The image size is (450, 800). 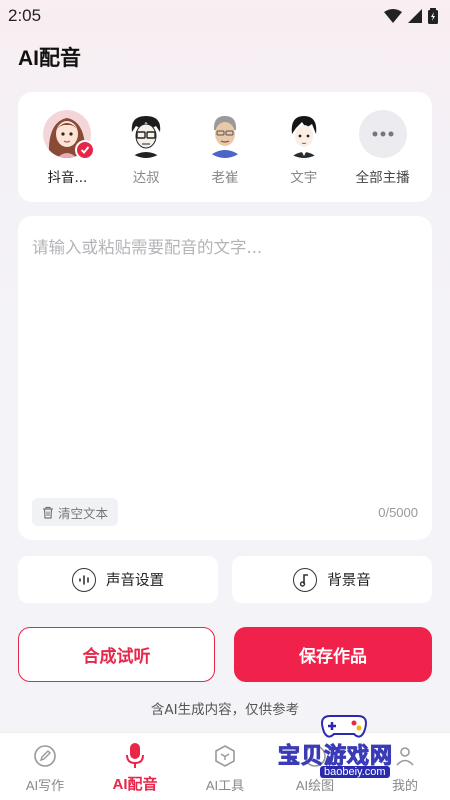 I want to click on glasses-man-avatar-icon, so click(x=146, y=134).